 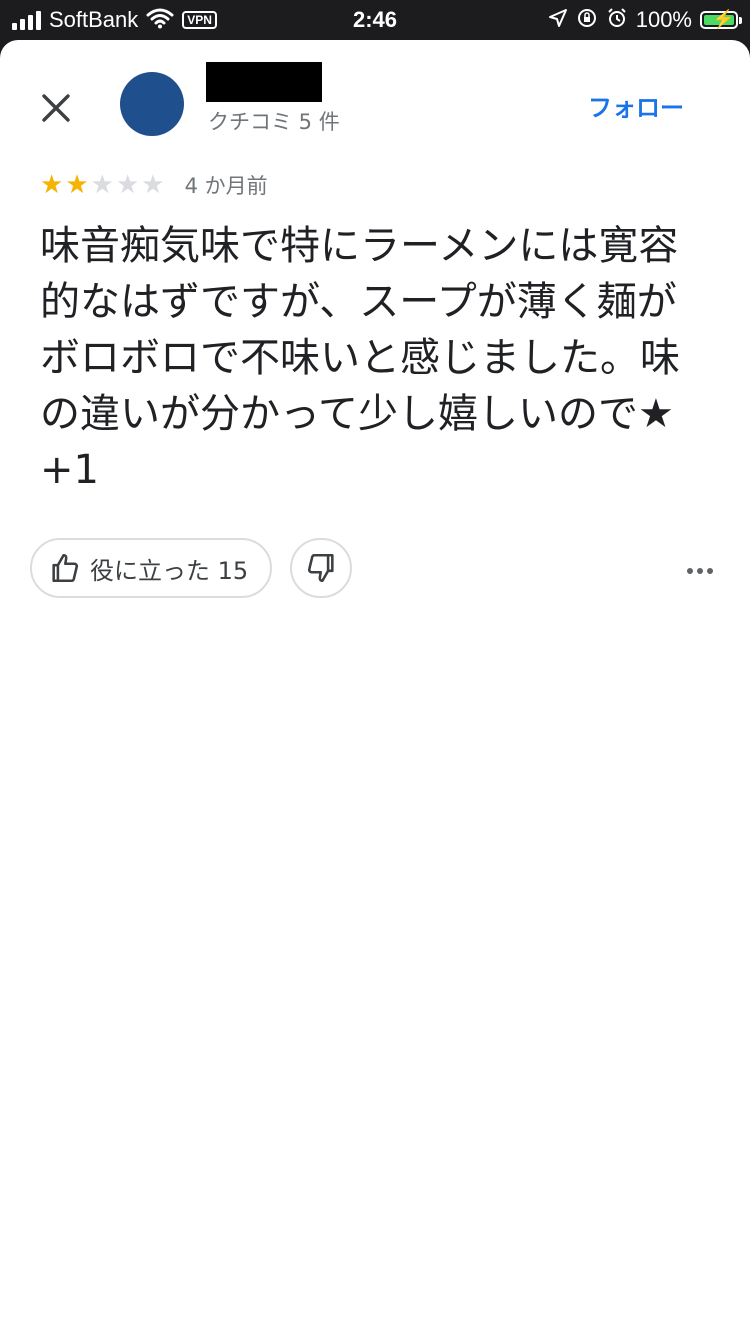 I want to click on rotation-lock-icon, so click(x=587, y=20).